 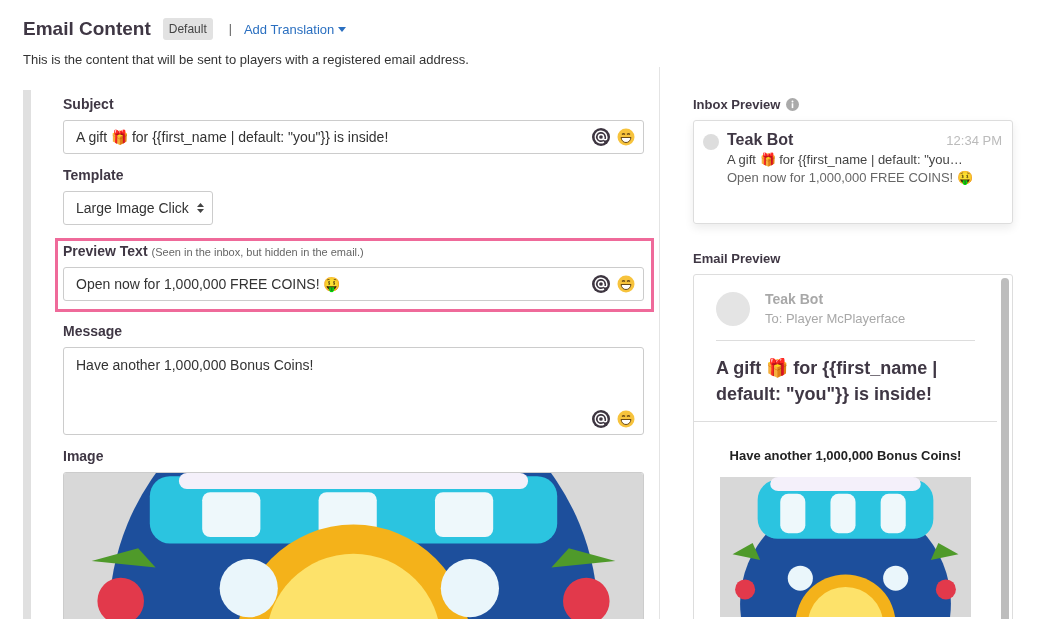 What do you see at coordinates (353, 391) in the screenshot?
I see `message-field: Have another 1,000,000 Bonus Coins!` at bounding box center [353, 391].